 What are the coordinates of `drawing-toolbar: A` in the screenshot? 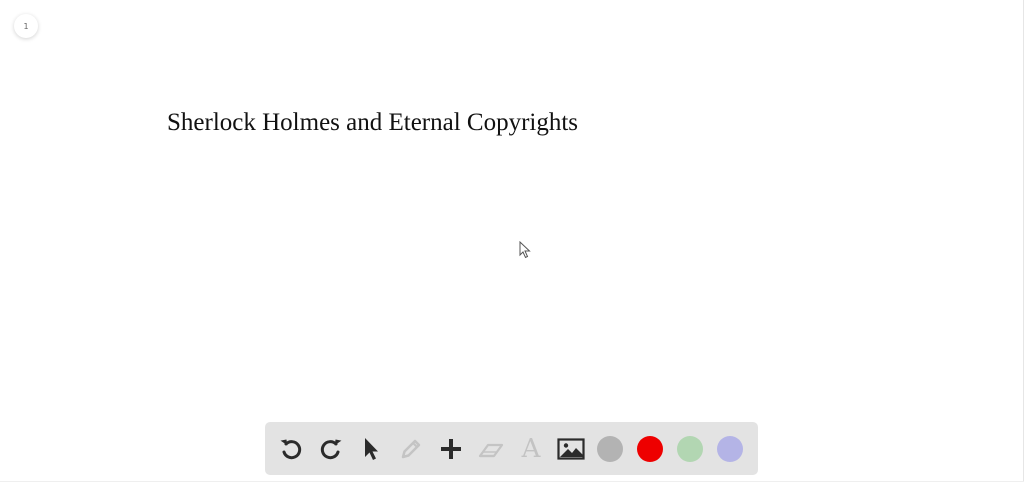 It's located at (511, 448).